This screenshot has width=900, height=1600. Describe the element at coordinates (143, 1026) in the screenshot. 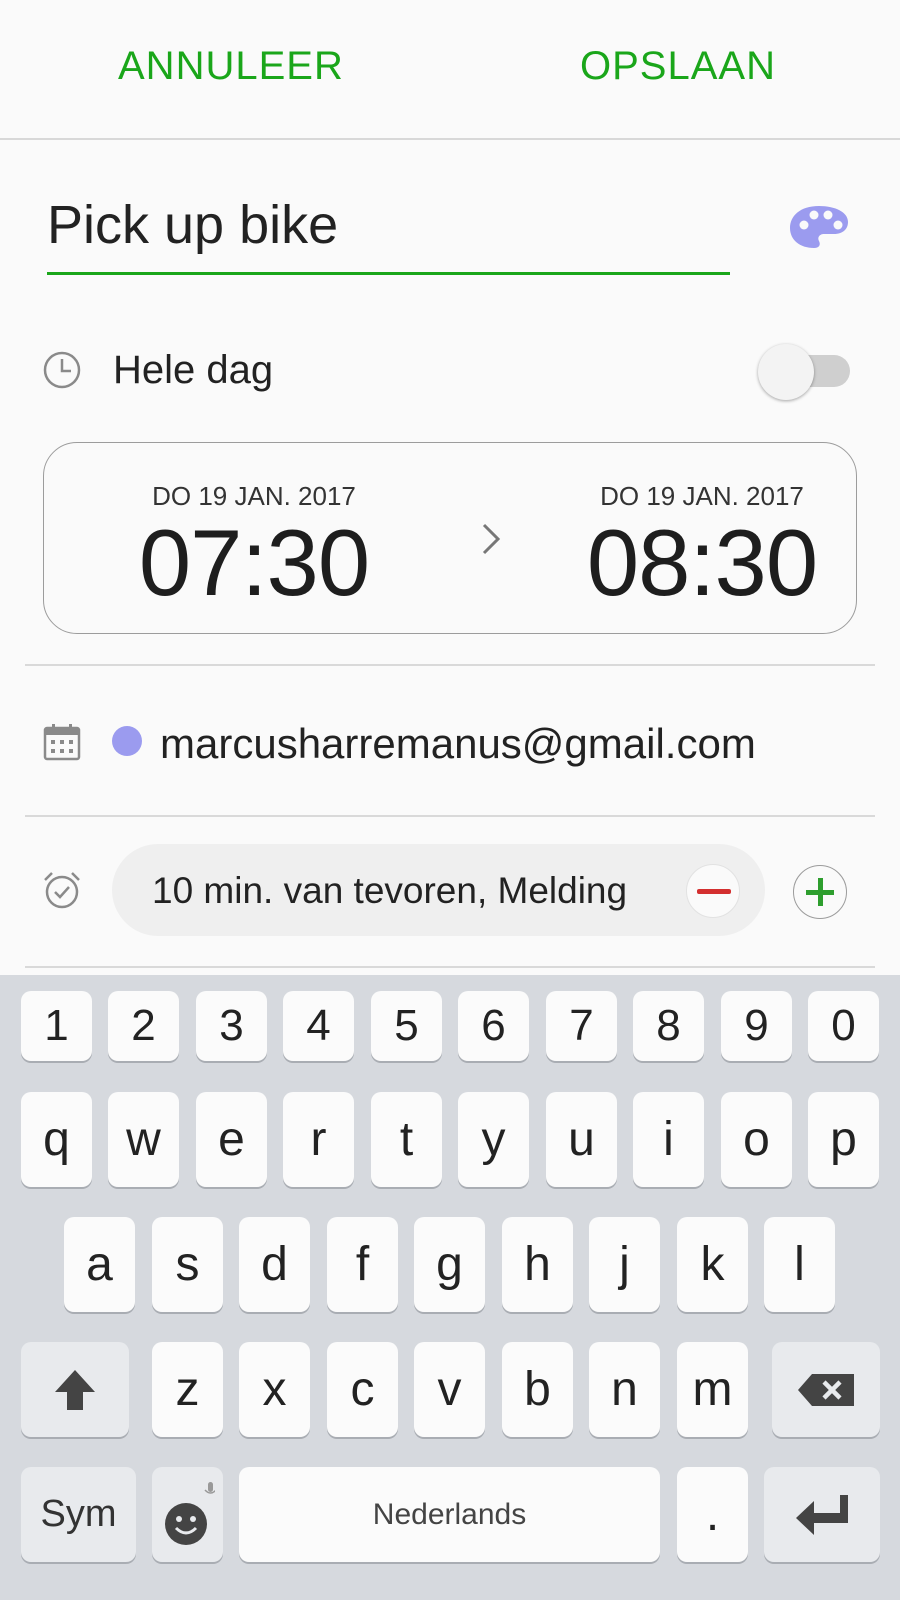

I see `key-2: 2` at that location.